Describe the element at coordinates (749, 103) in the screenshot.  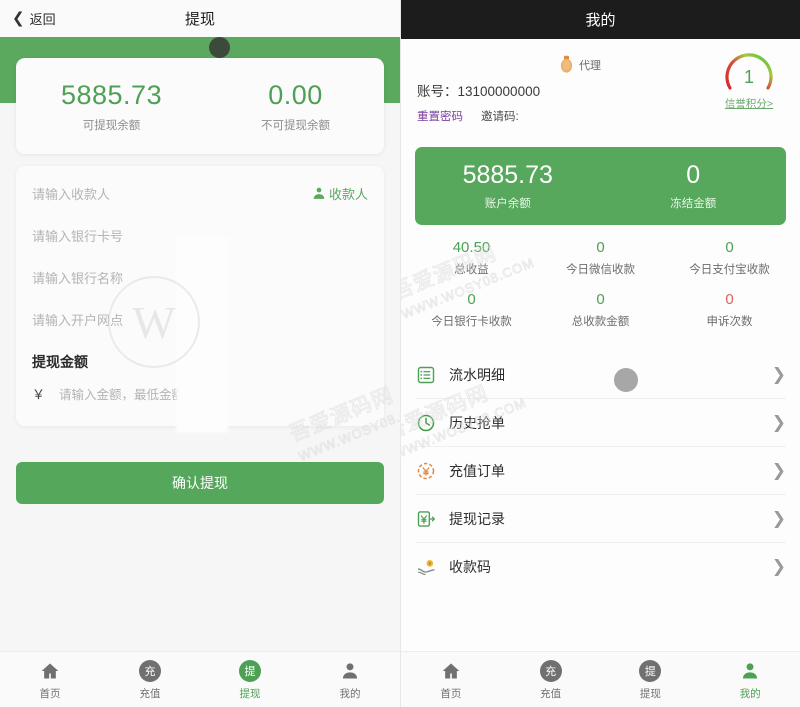
I see `credit-score-label: 信誉积分>` at that location.